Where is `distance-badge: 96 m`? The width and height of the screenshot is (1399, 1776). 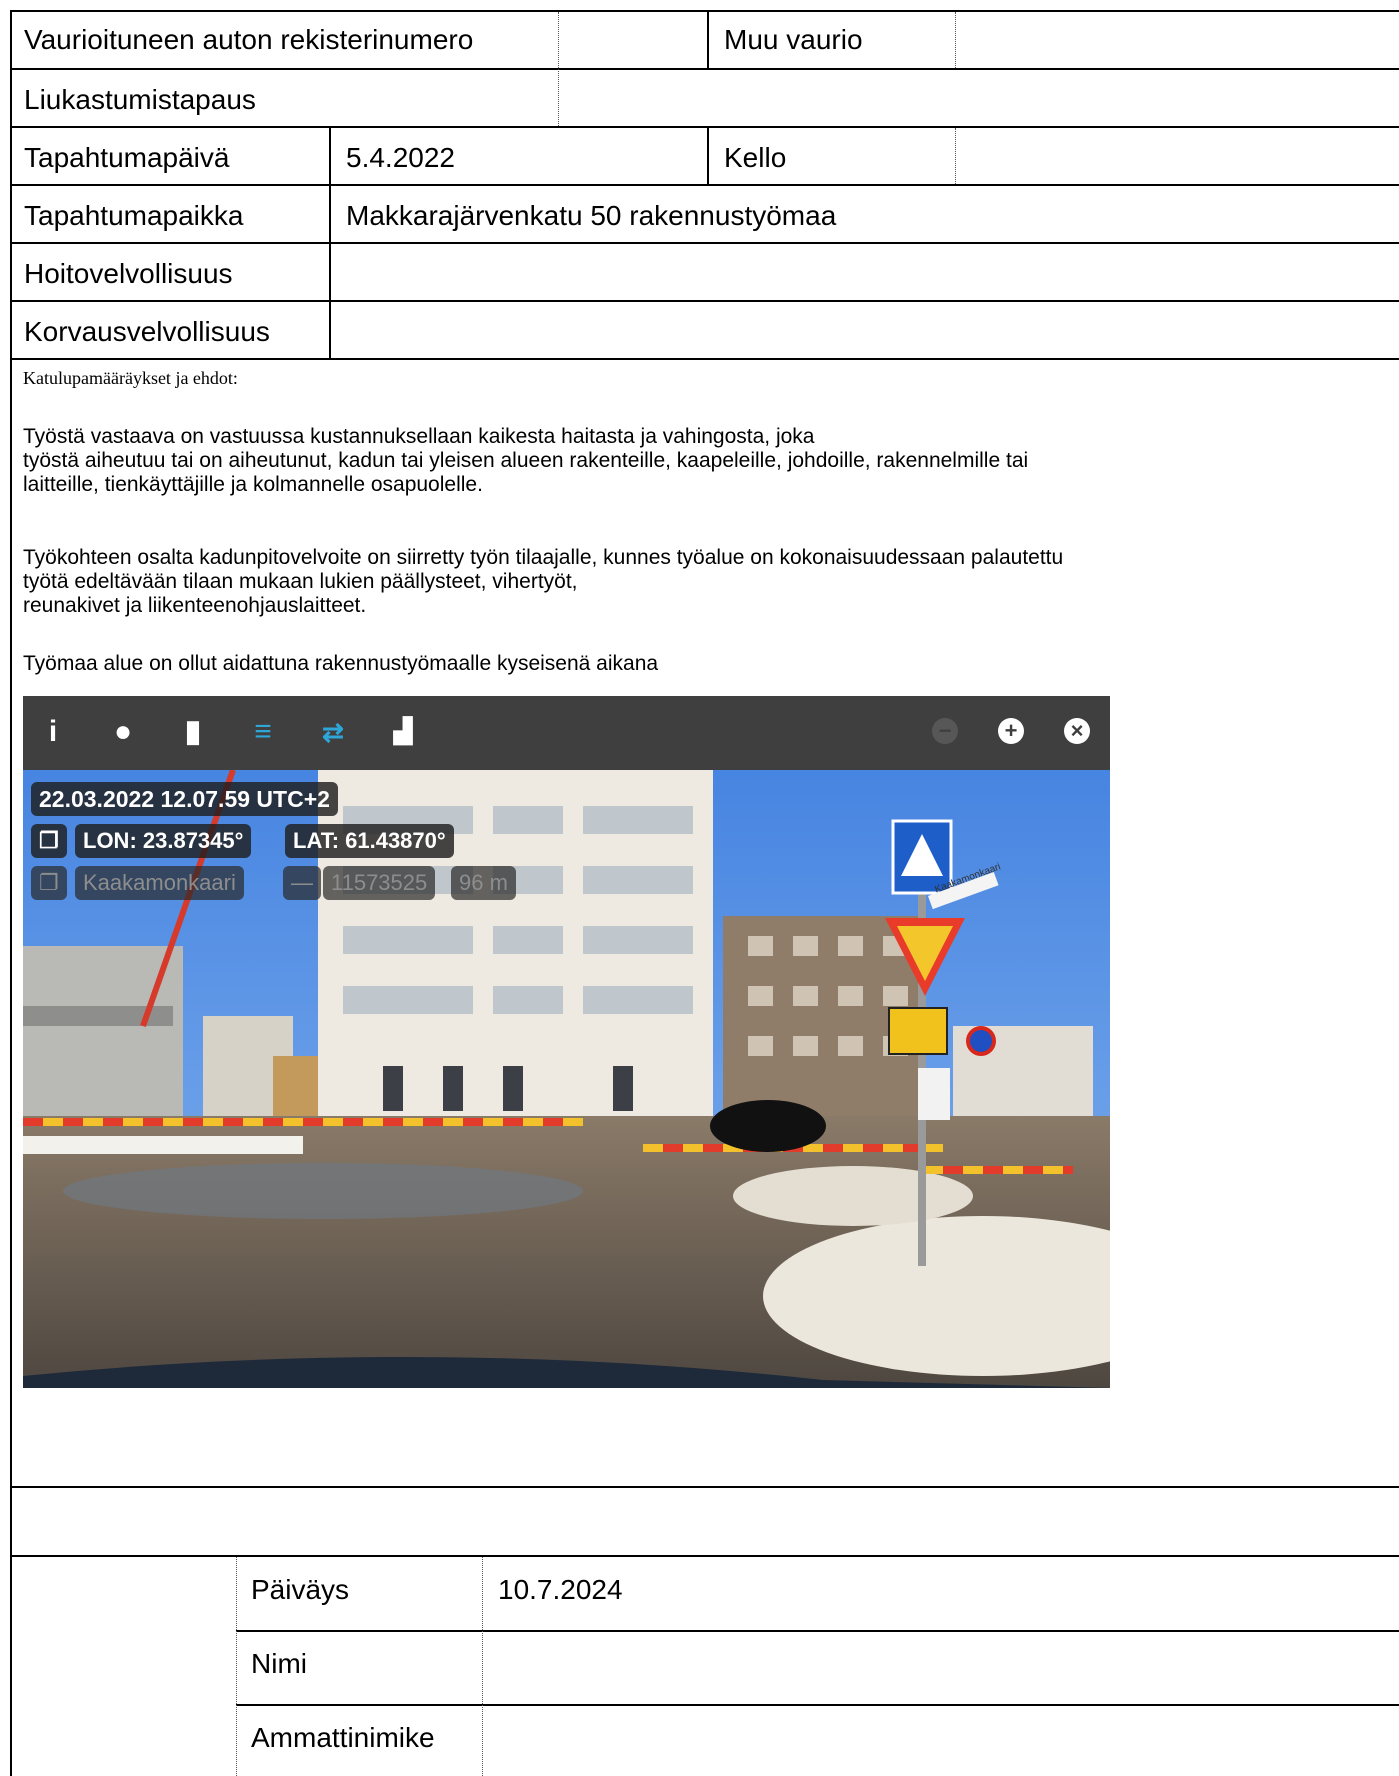
distance-badge: 96 m is located at coordinates (483, 883).